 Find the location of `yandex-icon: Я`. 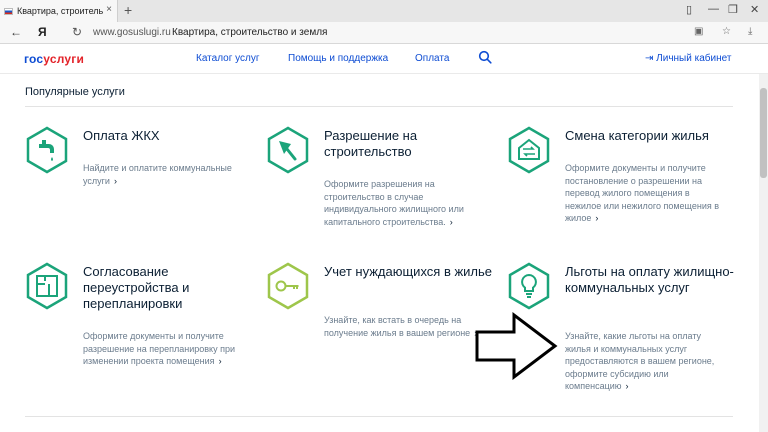

yandex-icon: Я is located at coordinates (42, 32).